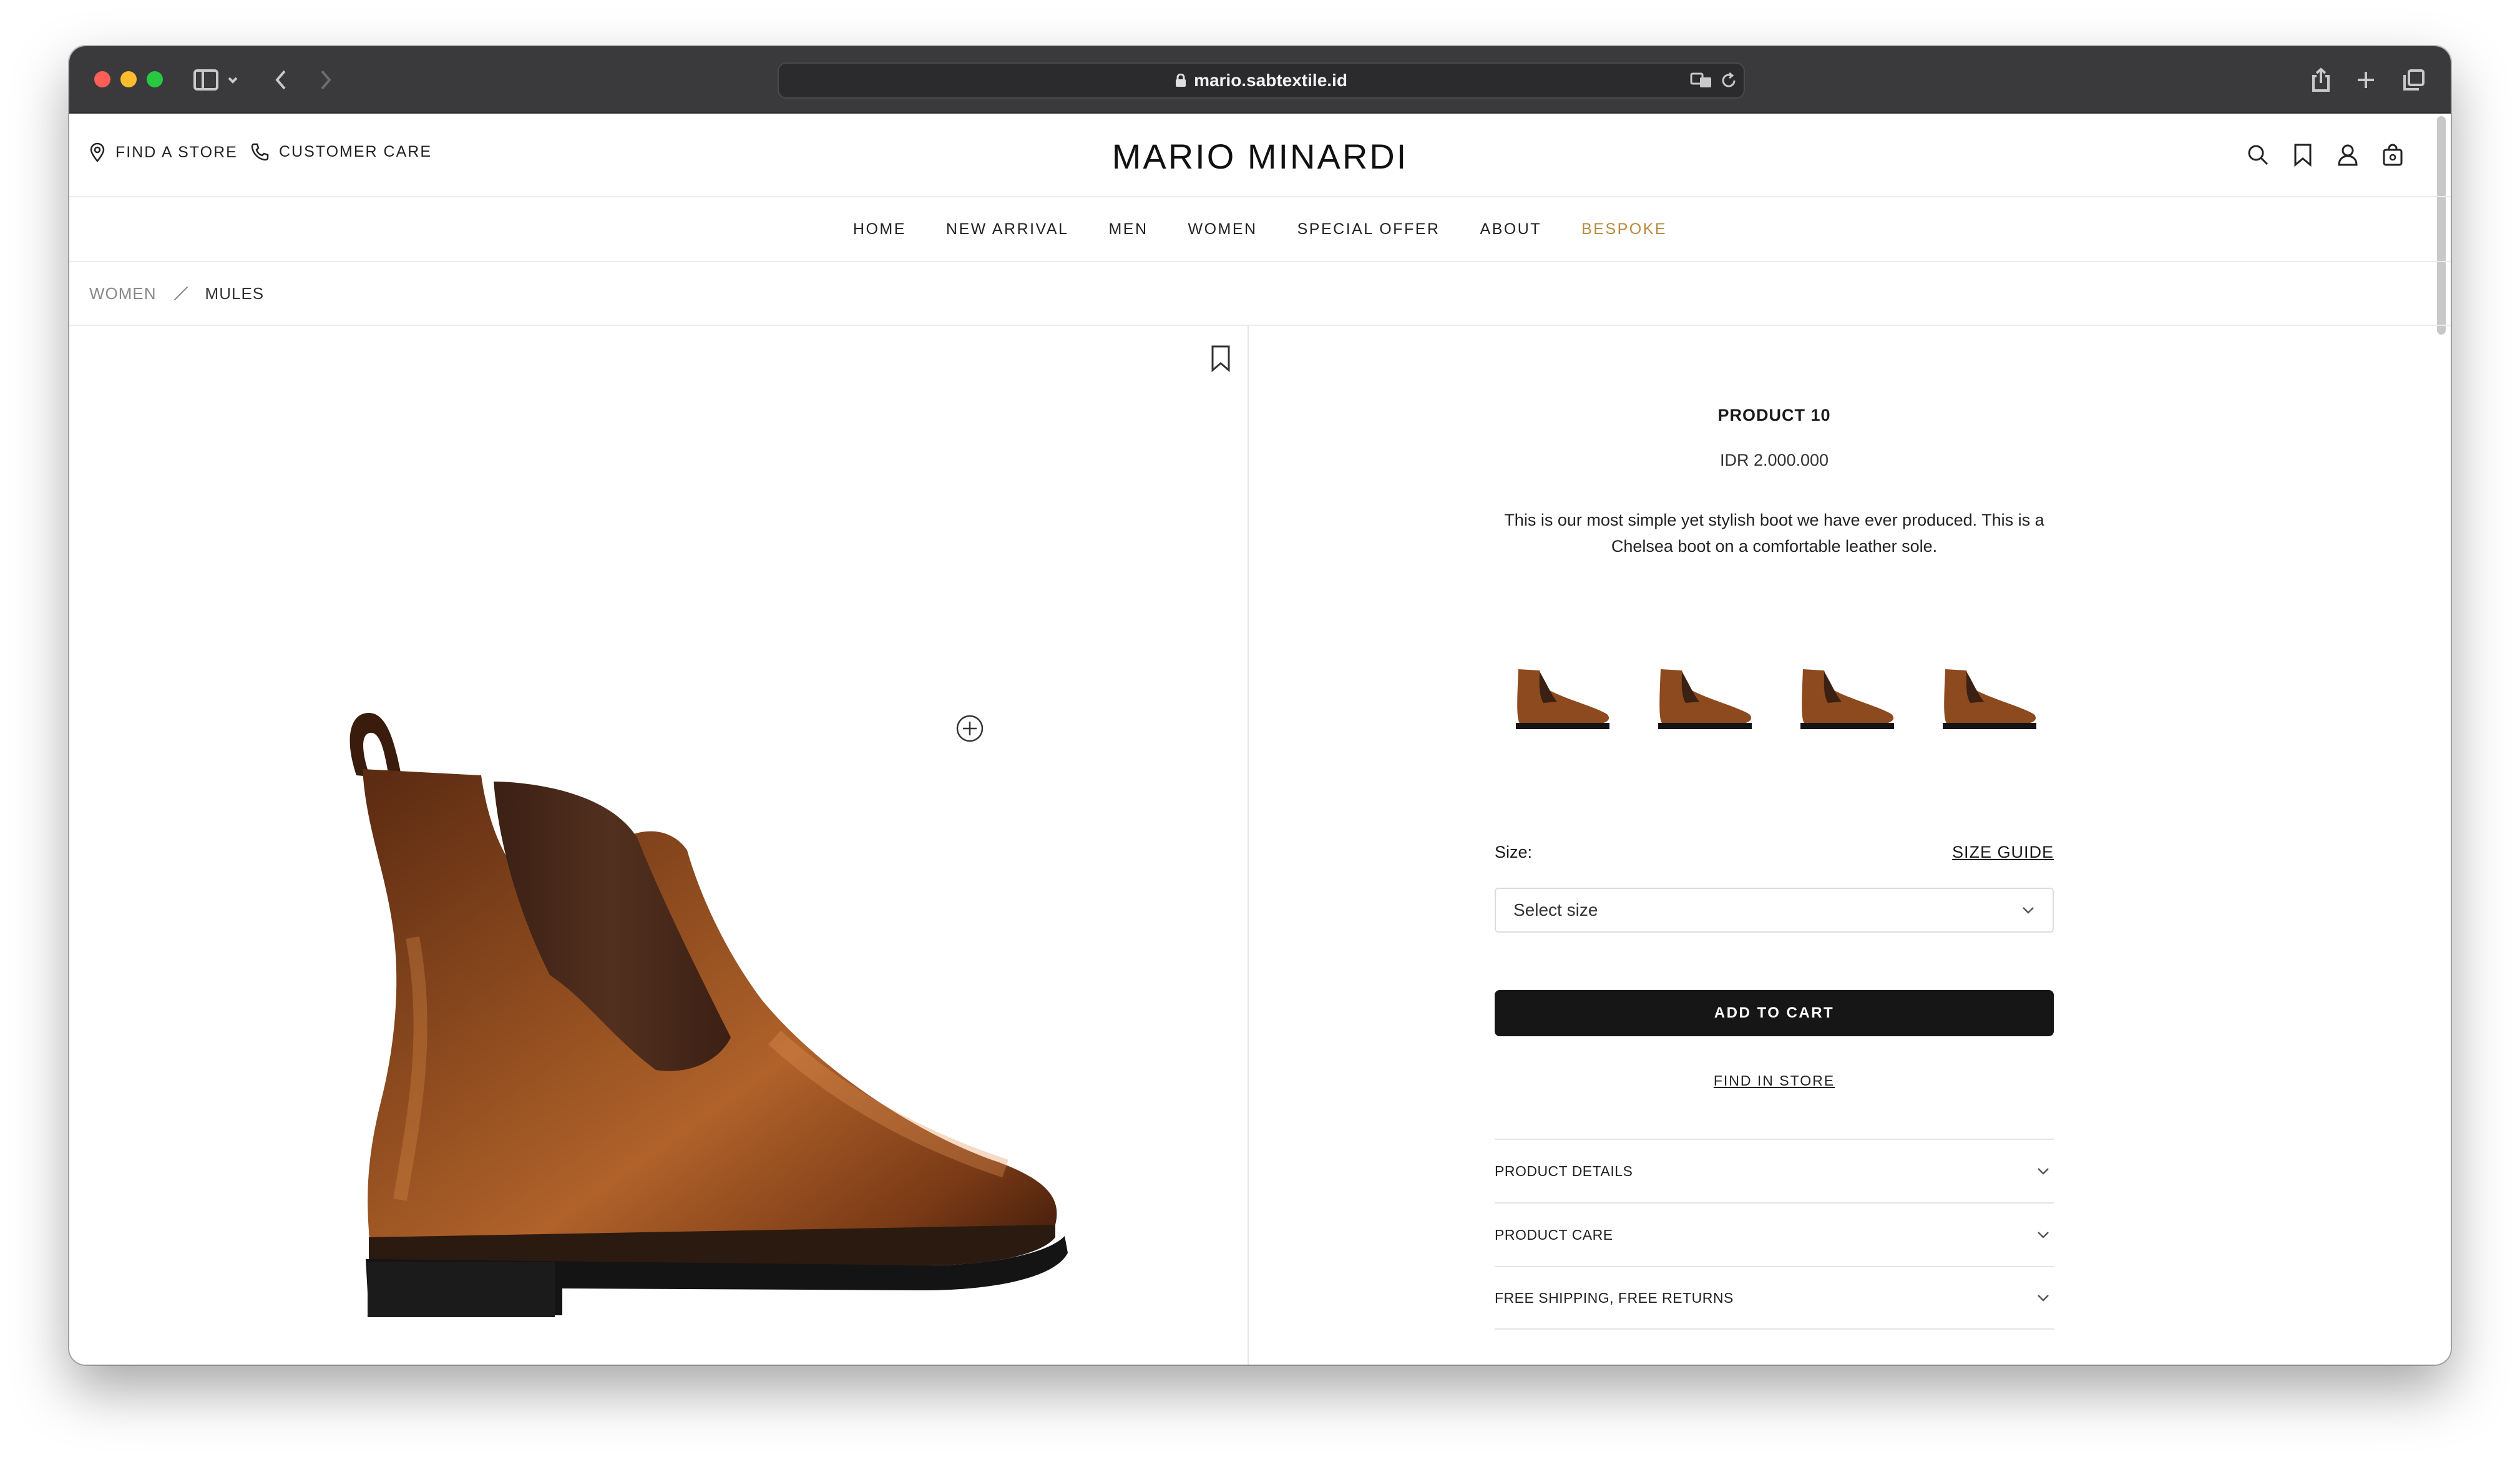  What do you see at coordinates (2258, 155) in the screenshot?
I see `search-icon` at bounding box center [2258, 155].